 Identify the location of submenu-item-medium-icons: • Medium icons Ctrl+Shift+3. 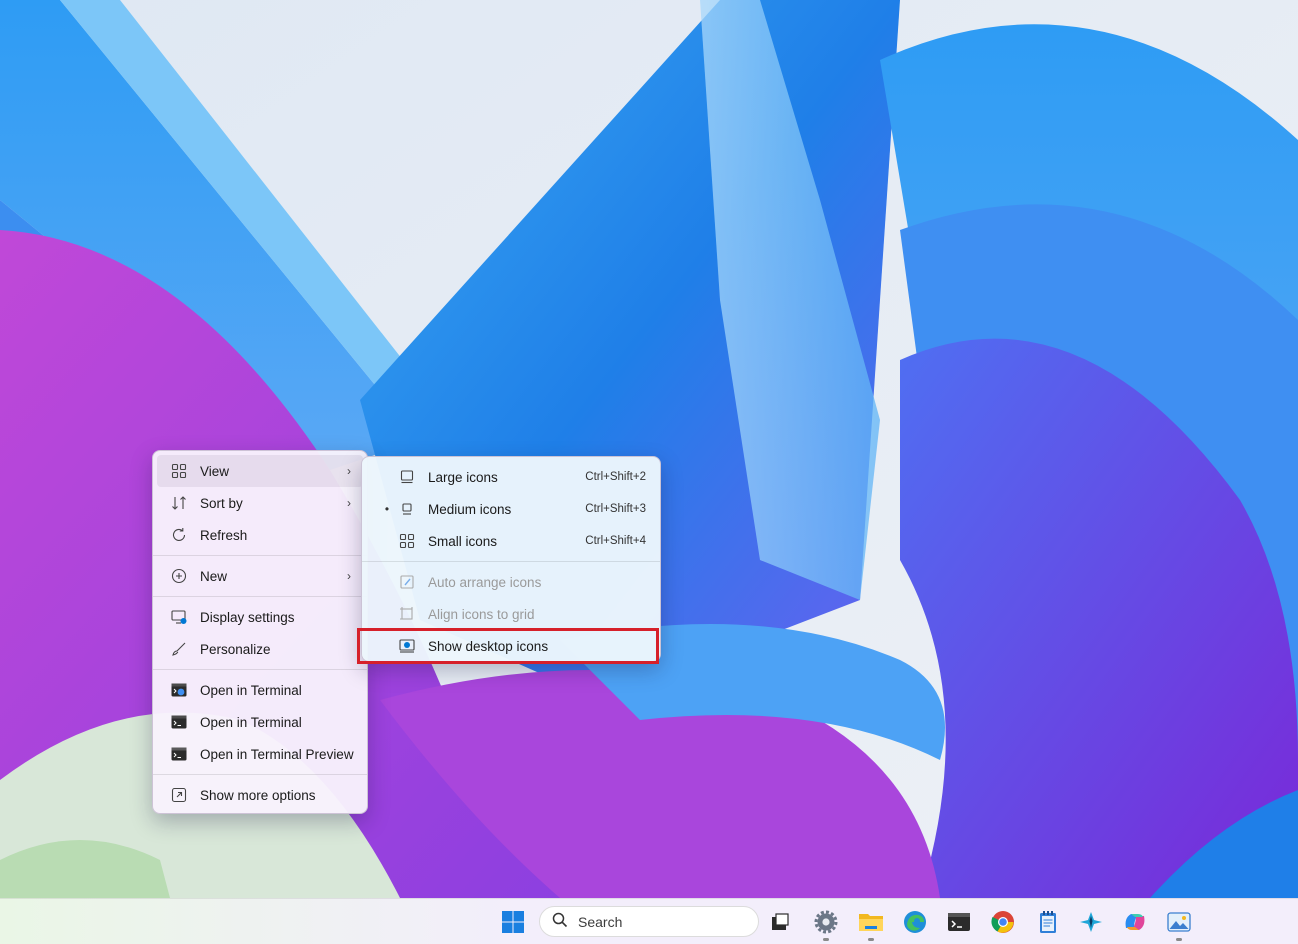
(511, 509).